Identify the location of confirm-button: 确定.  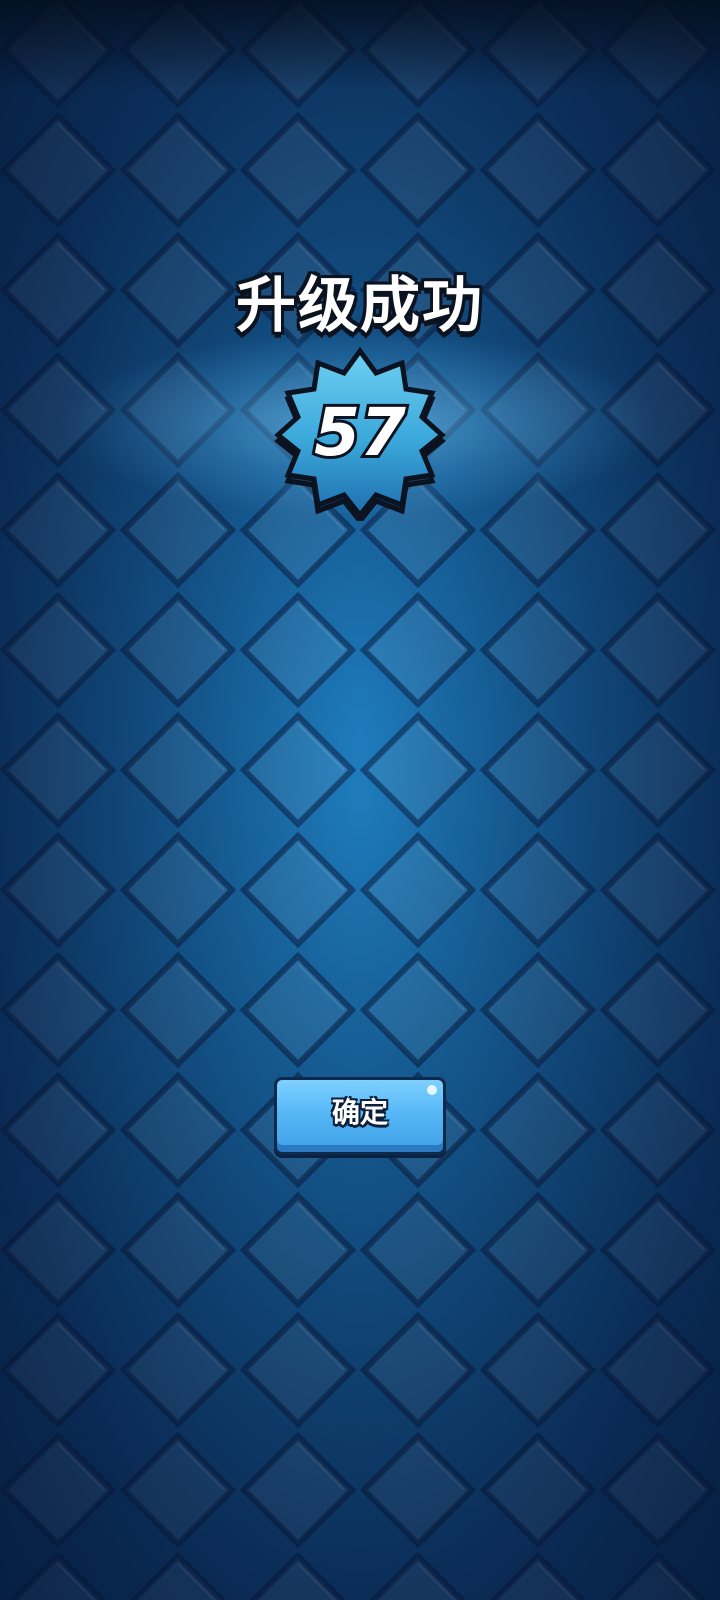
(360, 1116).